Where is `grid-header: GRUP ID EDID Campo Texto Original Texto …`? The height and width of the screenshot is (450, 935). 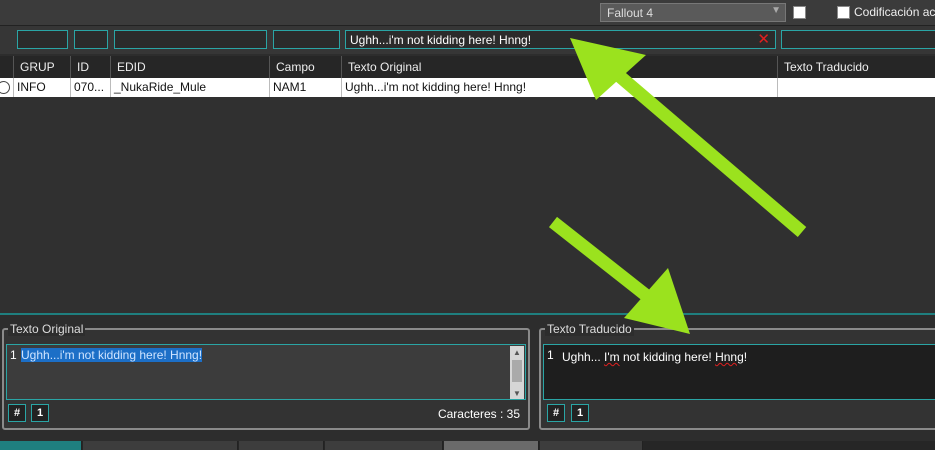 grid-header: GRUP ID EDID Campo Texto Original Texto … is located at coordinates (467, 67).